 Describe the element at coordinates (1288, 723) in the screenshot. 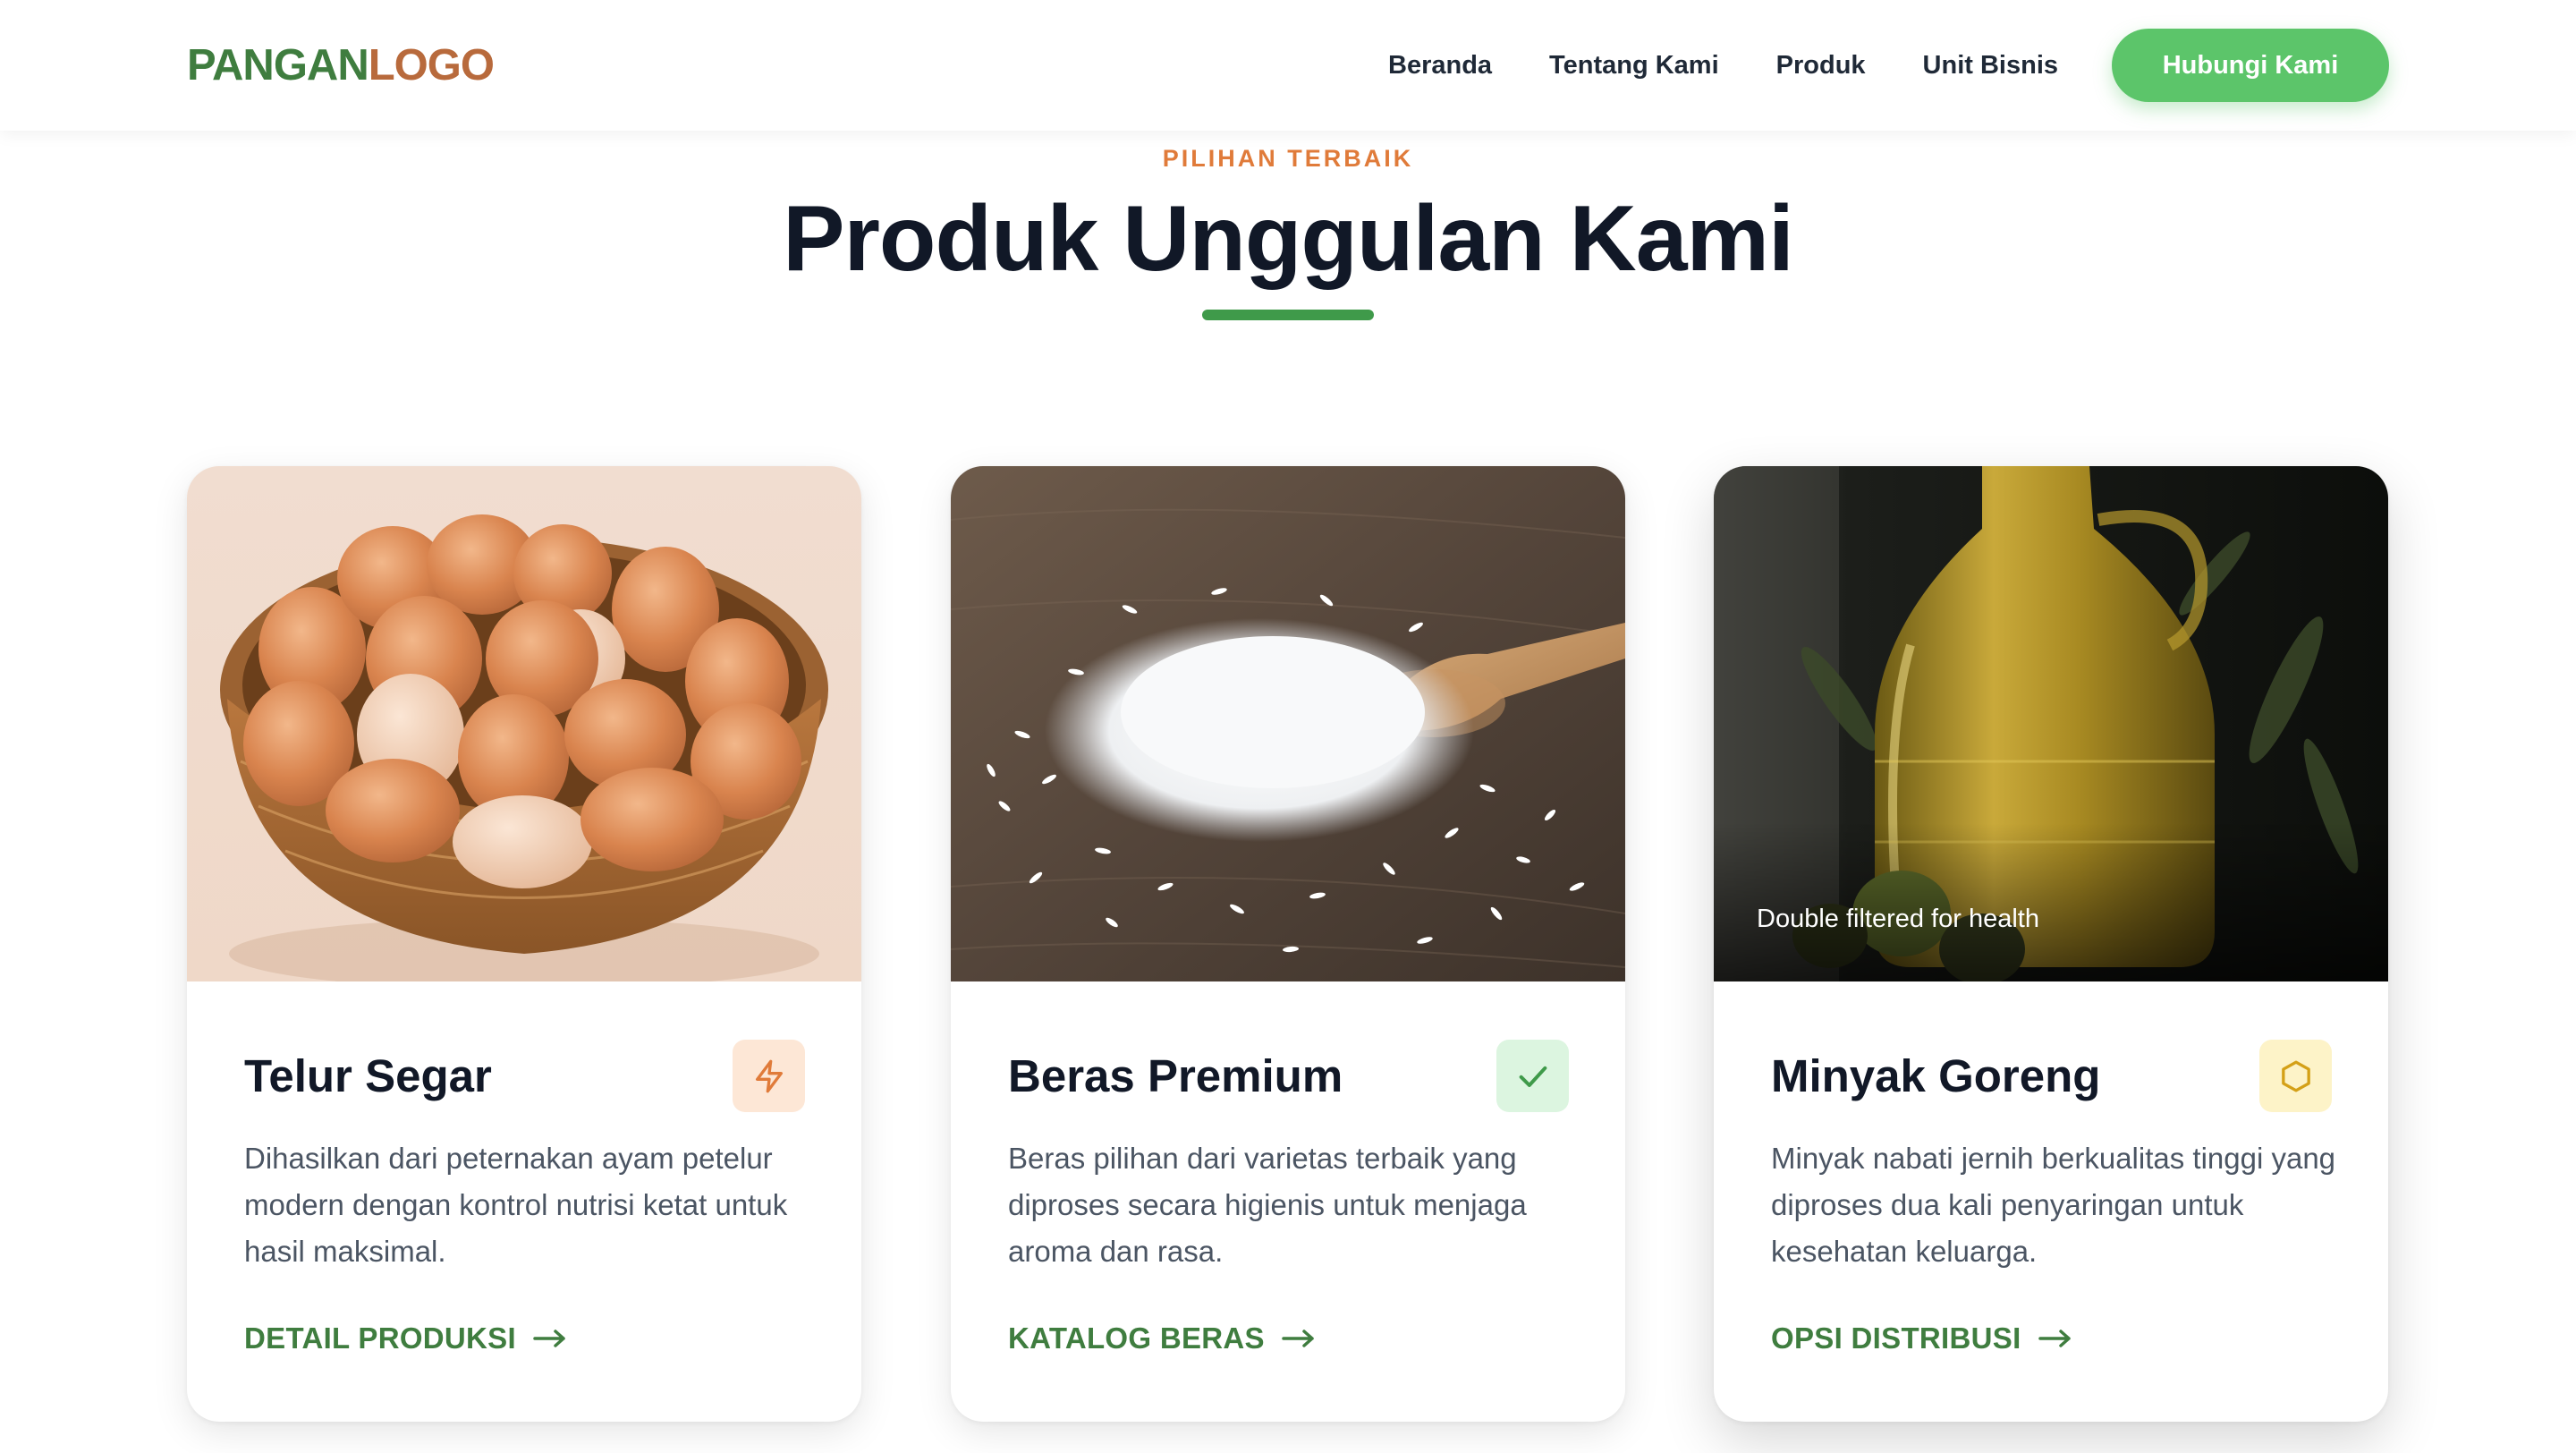

I see `rice-spoon-image` at that location.